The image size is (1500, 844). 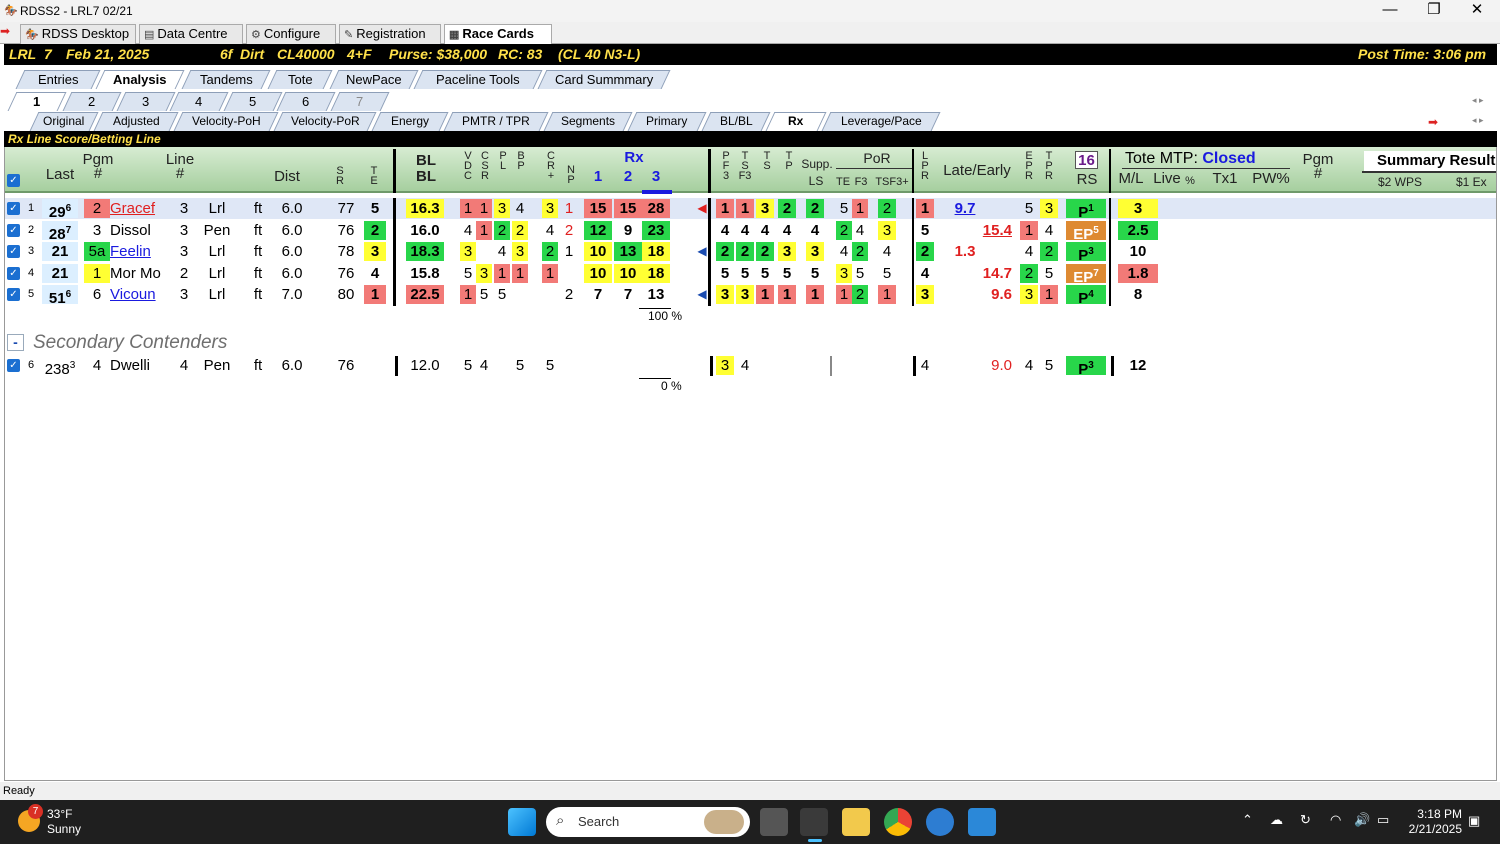 I want to click on cell-lpr: 4, so click(x=925, y=365).